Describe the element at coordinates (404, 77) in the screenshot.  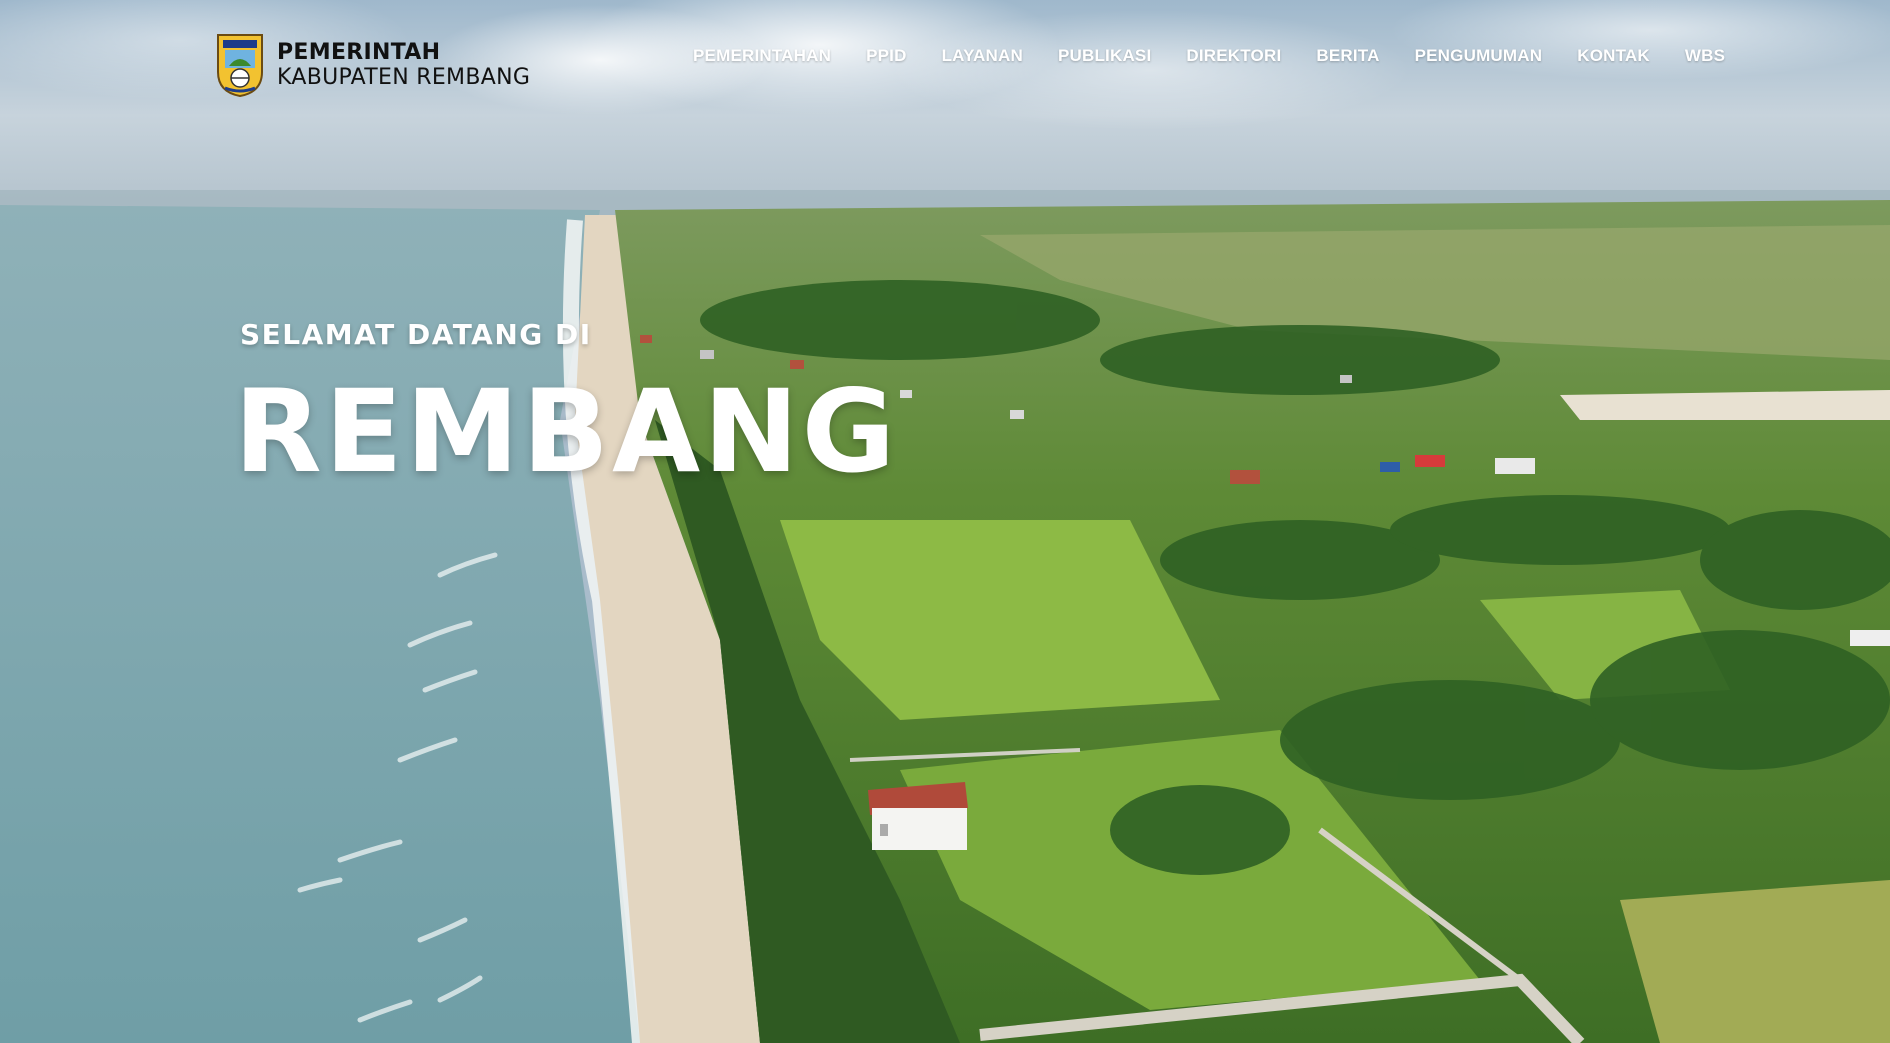
I see `logo-title-line2: KABUPATEN REMBANG` at that location.